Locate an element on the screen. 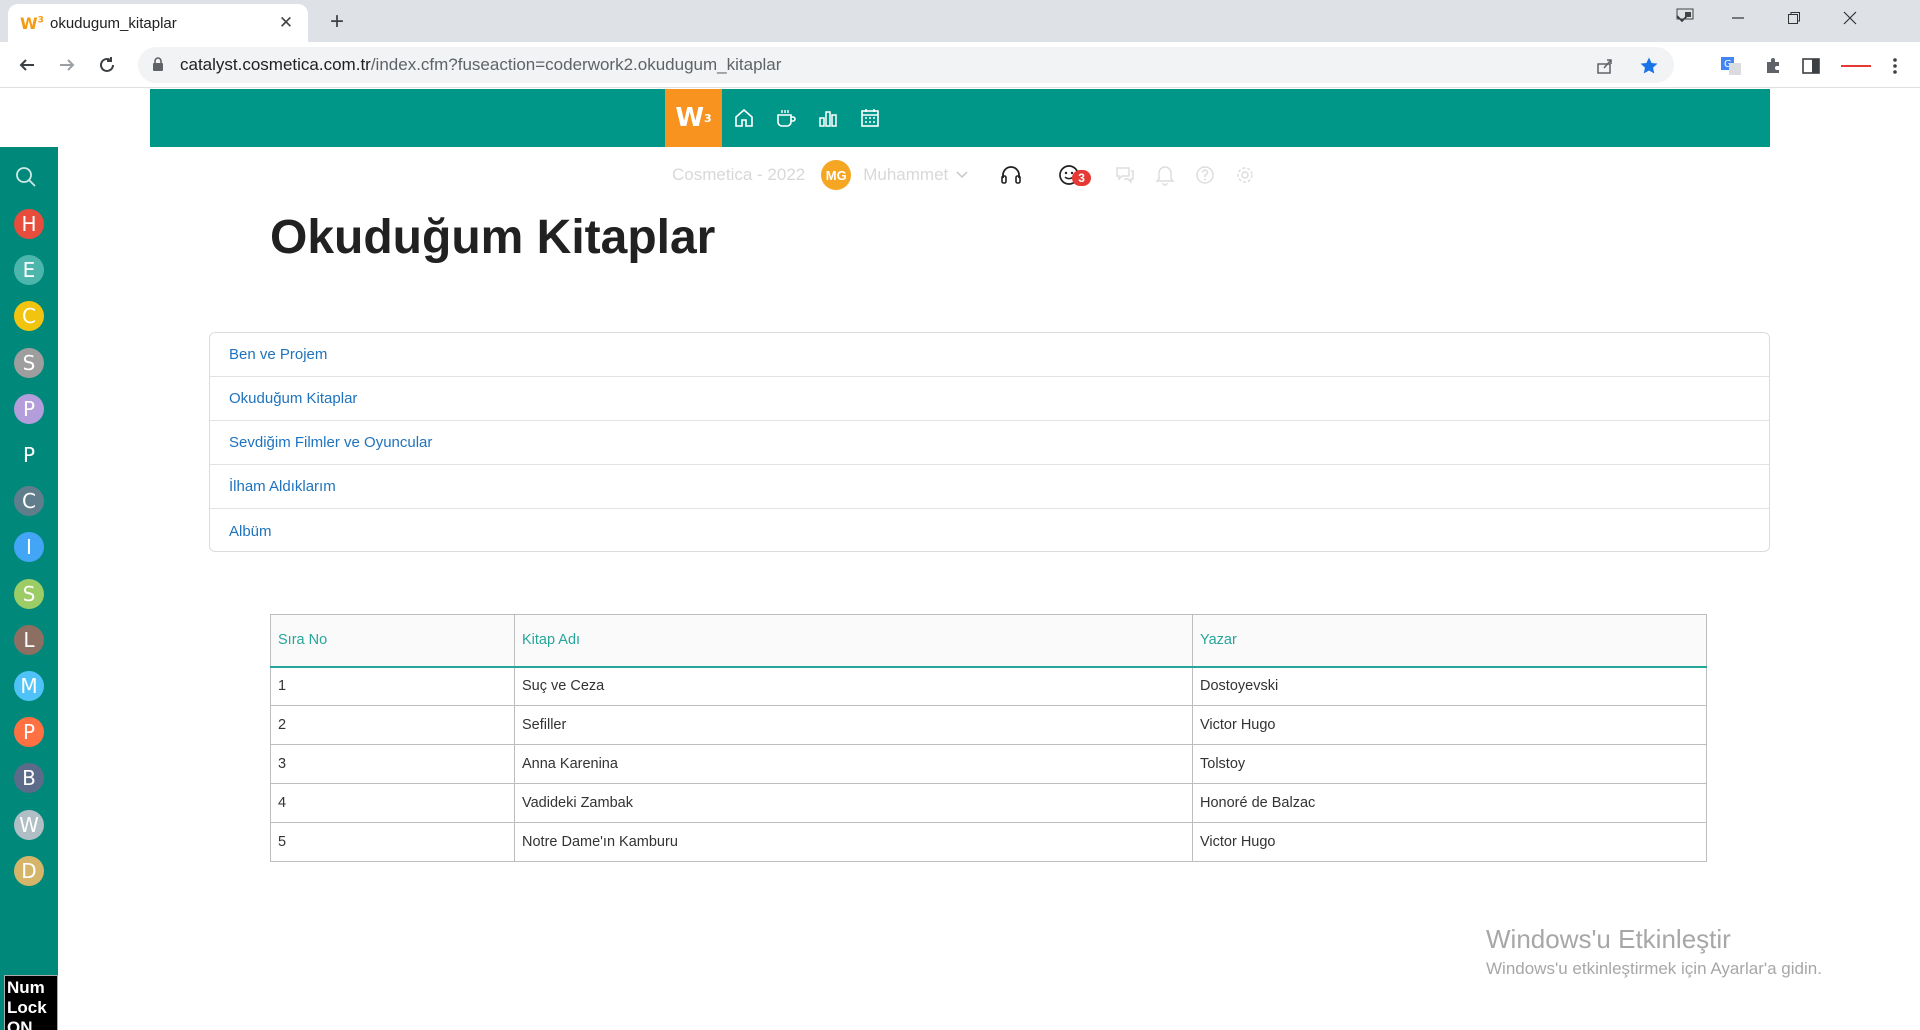 Image resolution: width=1920 pixels, height=1030 pixels. cell-kitap-adi: Vadideki Zambak is located at coordinates (853, 803).